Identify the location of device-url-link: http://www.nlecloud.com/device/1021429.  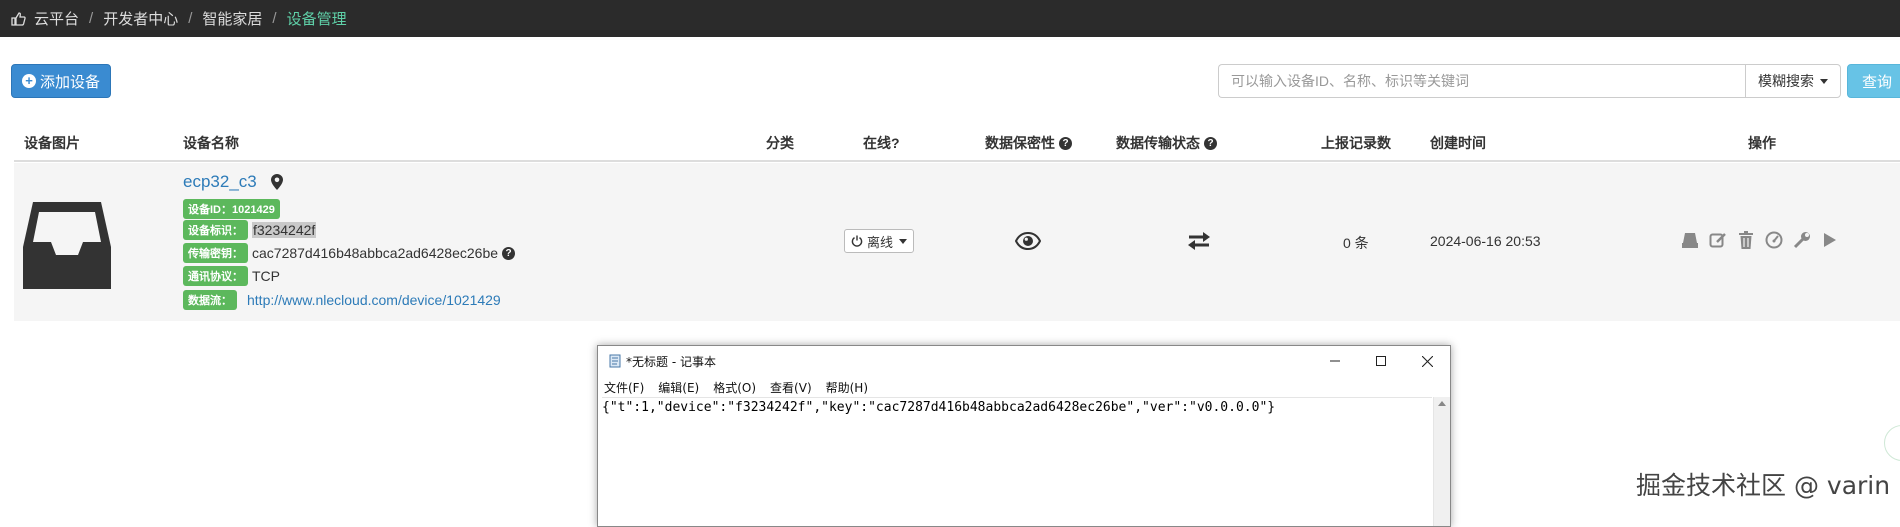
(374, 300).